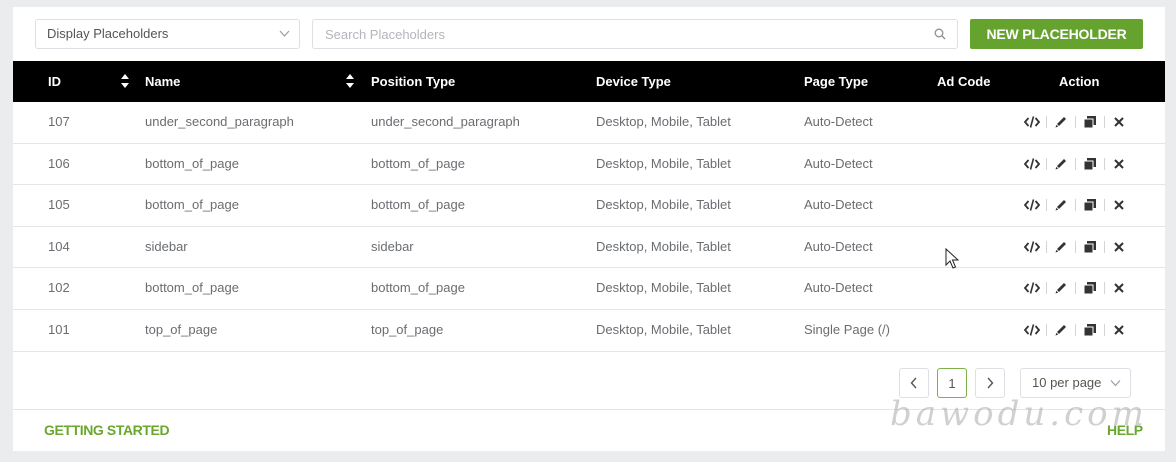  Describe the element at coordinates (990, 383) in the screenshot. I see `chevron-right-icon` at that location.